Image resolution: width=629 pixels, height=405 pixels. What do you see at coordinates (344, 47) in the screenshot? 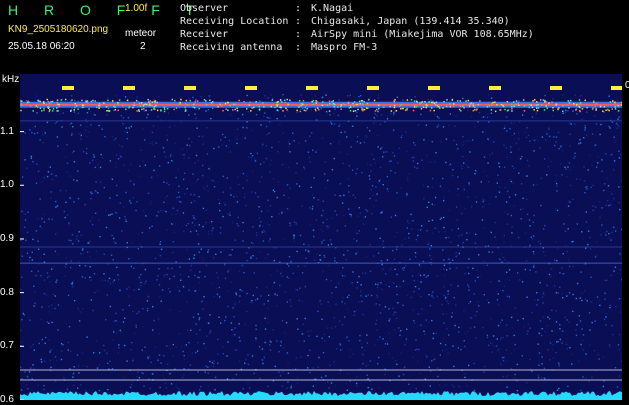
I see `info-value: Maspro FM-3` at bounding box center [344, 47].